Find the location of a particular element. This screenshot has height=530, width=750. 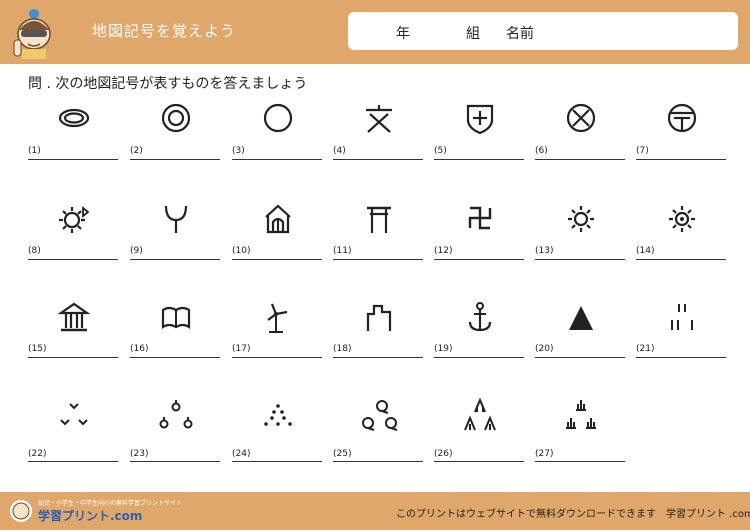

question-number: (2) is located at coordinates (136, 151).